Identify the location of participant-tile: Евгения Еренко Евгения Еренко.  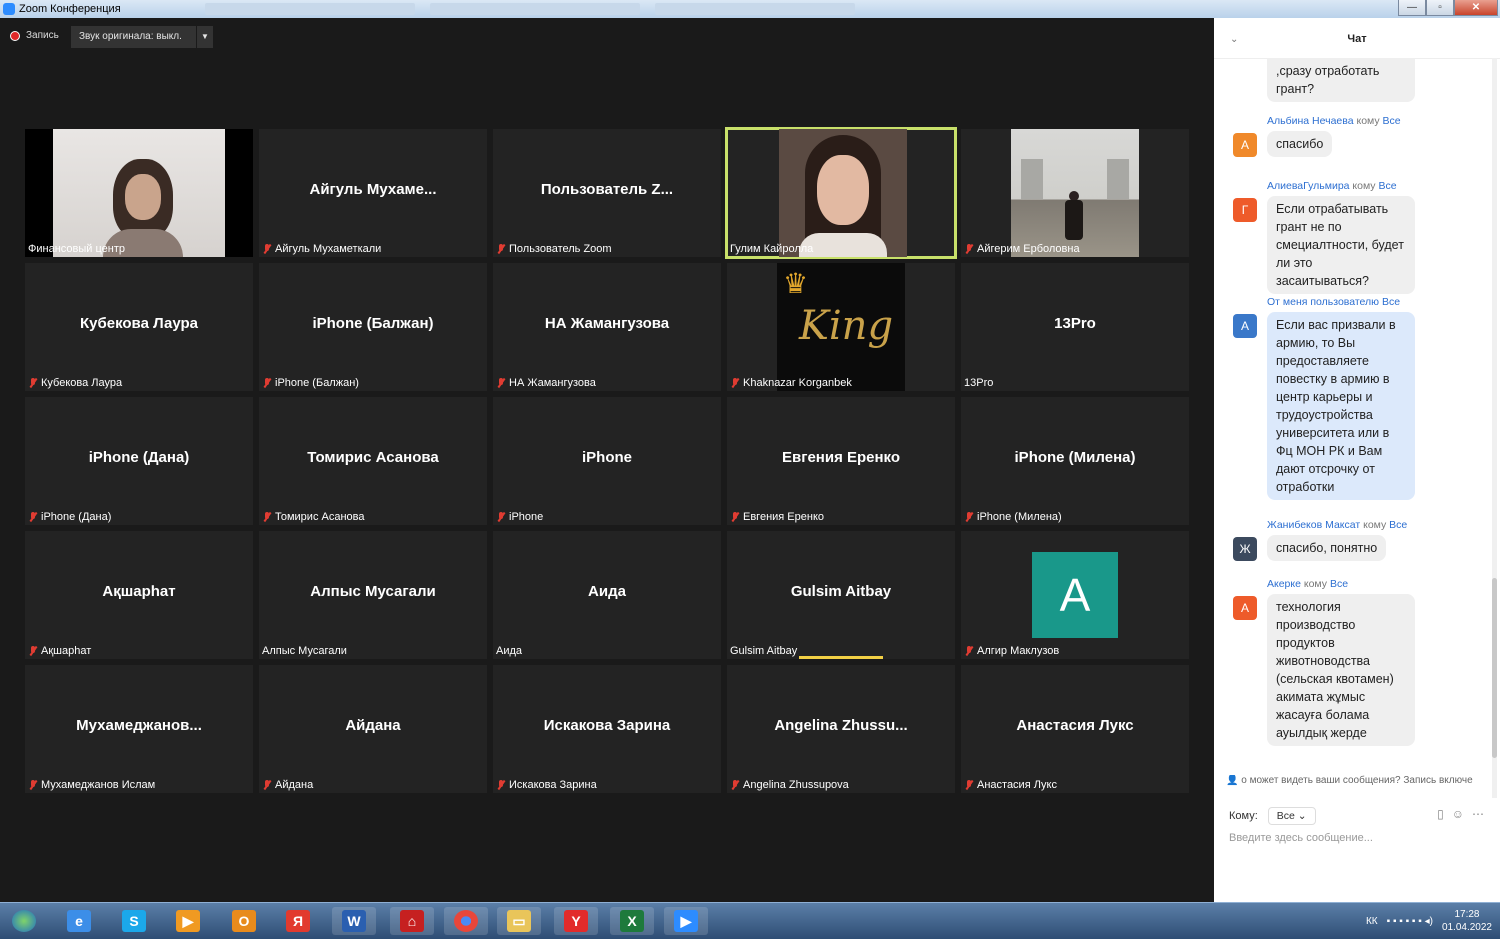
(841, 461).